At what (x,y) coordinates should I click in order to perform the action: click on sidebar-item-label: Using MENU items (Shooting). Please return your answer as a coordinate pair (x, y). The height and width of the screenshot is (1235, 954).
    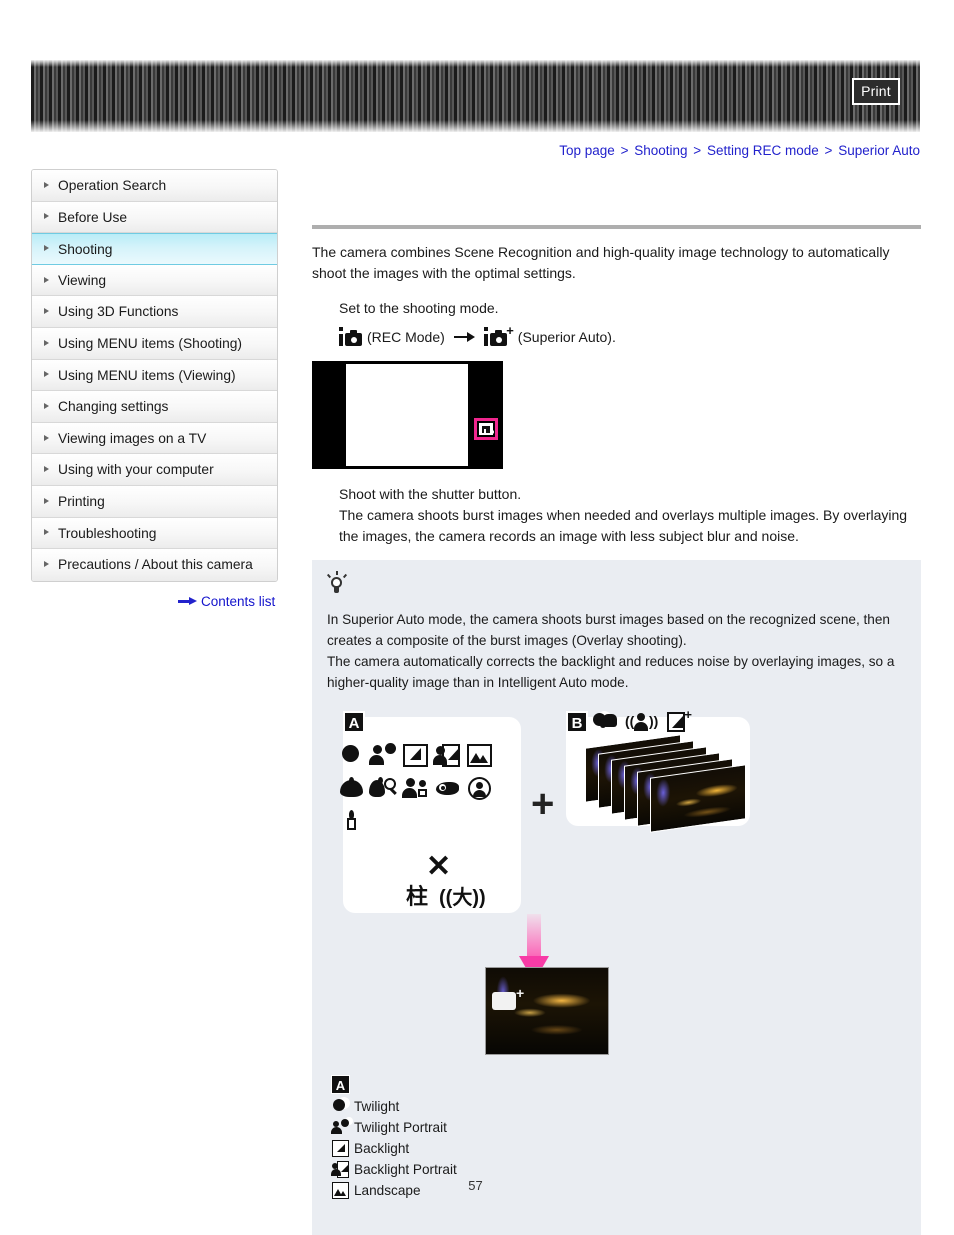
    Looking at the image, I should click on (150, 343).